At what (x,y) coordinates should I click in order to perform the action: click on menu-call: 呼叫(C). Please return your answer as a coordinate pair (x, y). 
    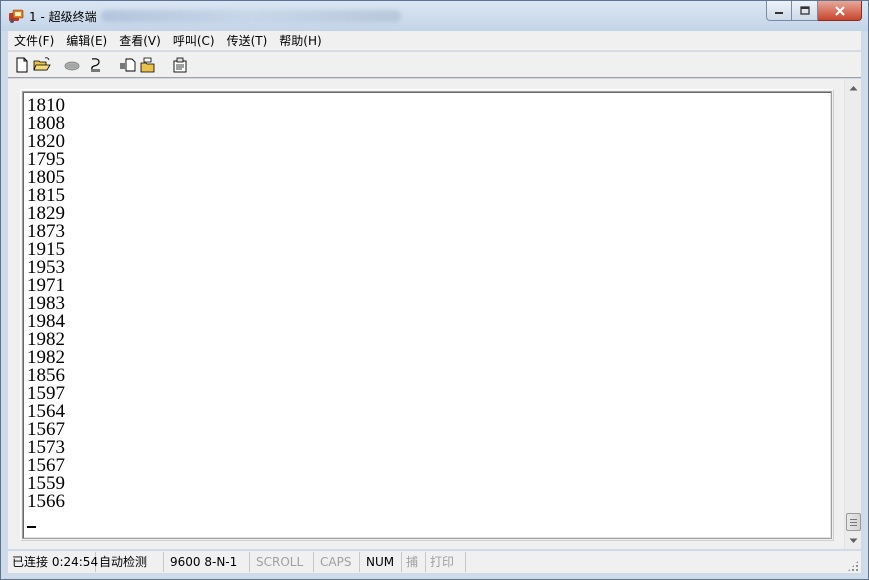
    Looking at the image, I should click on (194, 41).